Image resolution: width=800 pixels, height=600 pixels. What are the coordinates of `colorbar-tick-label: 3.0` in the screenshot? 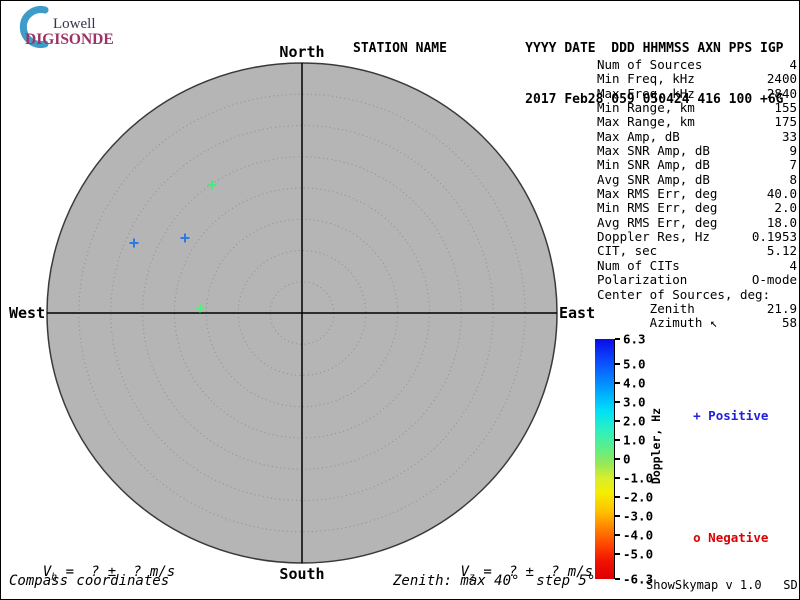 It's located at (634, 402).